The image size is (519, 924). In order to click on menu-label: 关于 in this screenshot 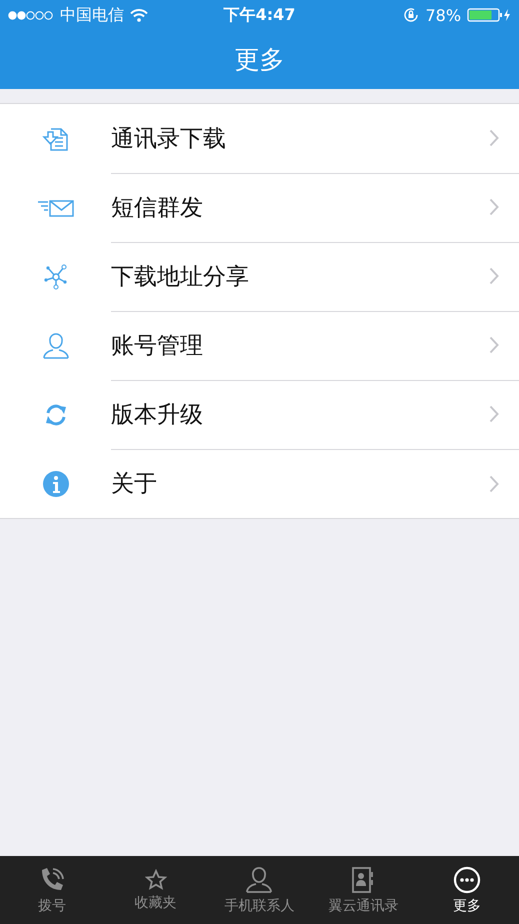, I will do `click(134, 484)`.